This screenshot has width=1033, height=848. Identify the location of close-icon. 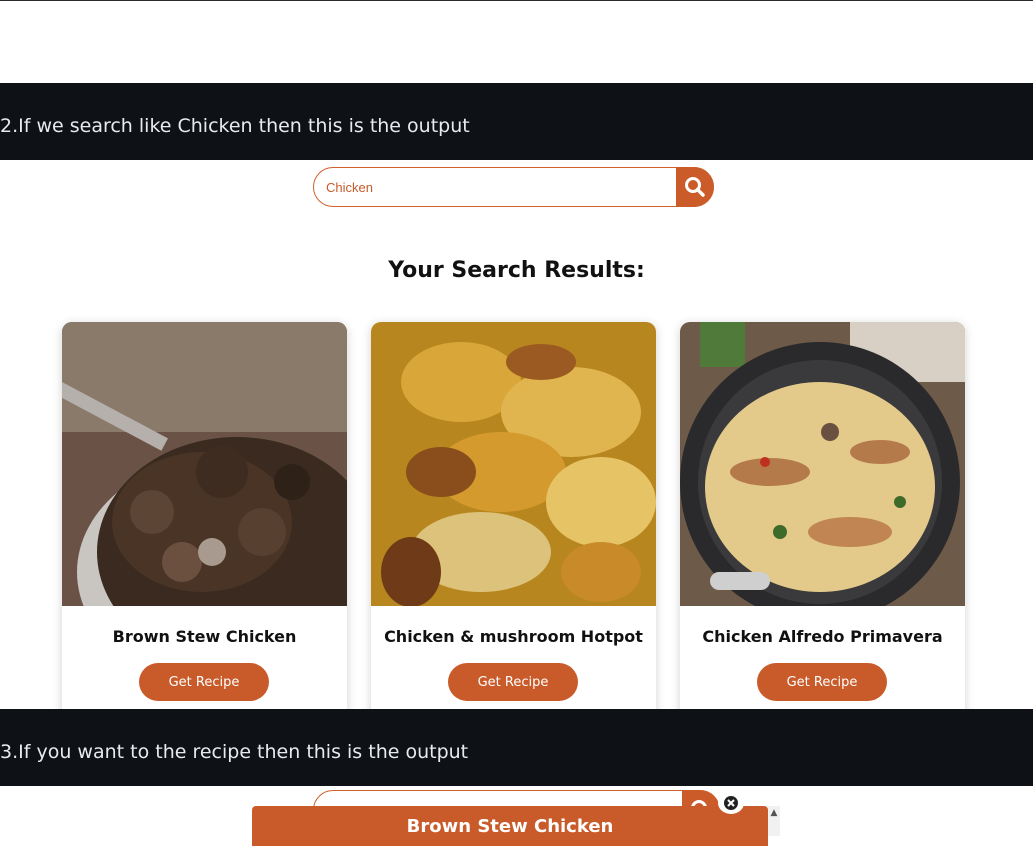
(731, 803).